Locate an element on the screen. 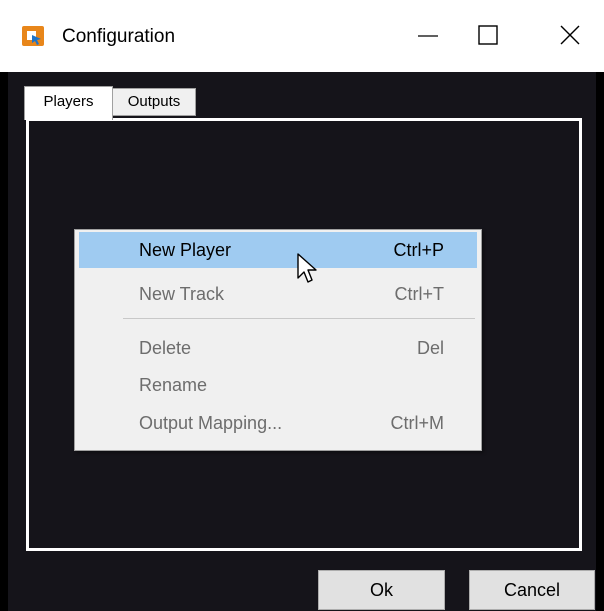  menu-item-shortcut: Ctrl+M is located at coordinates (417, 423).